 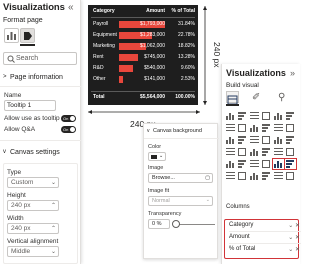 What do you see at coordinates (13, 95) in the screenshot?
I see `name-label: Name` at bounding box center [13, 95].